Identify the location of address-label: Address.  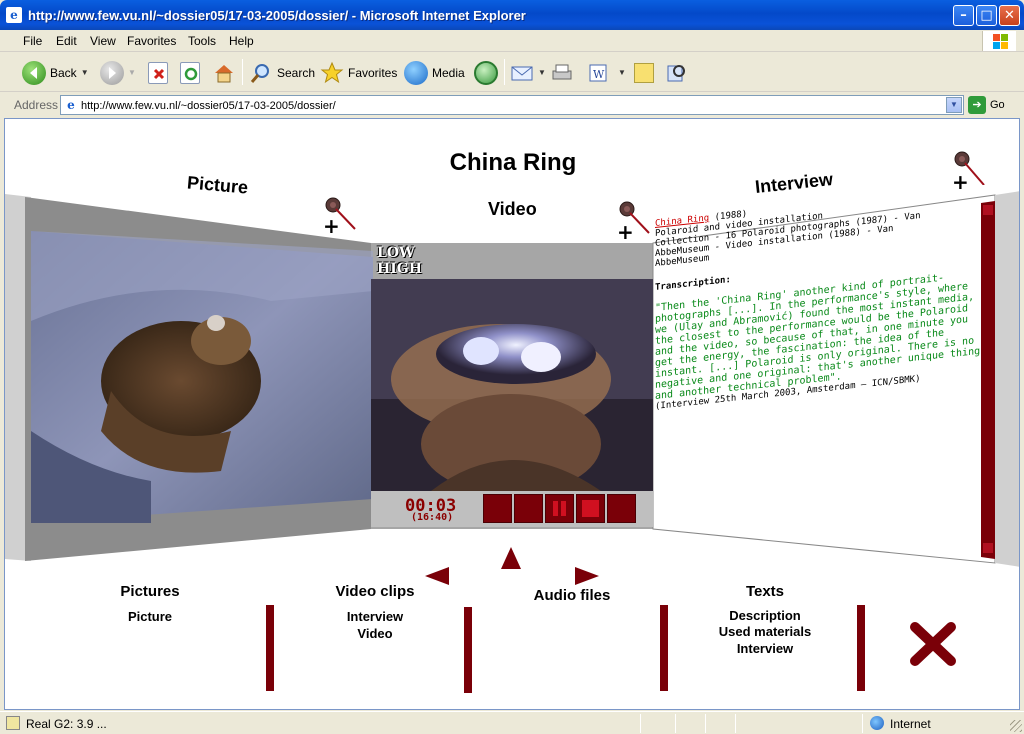
(36, 105).